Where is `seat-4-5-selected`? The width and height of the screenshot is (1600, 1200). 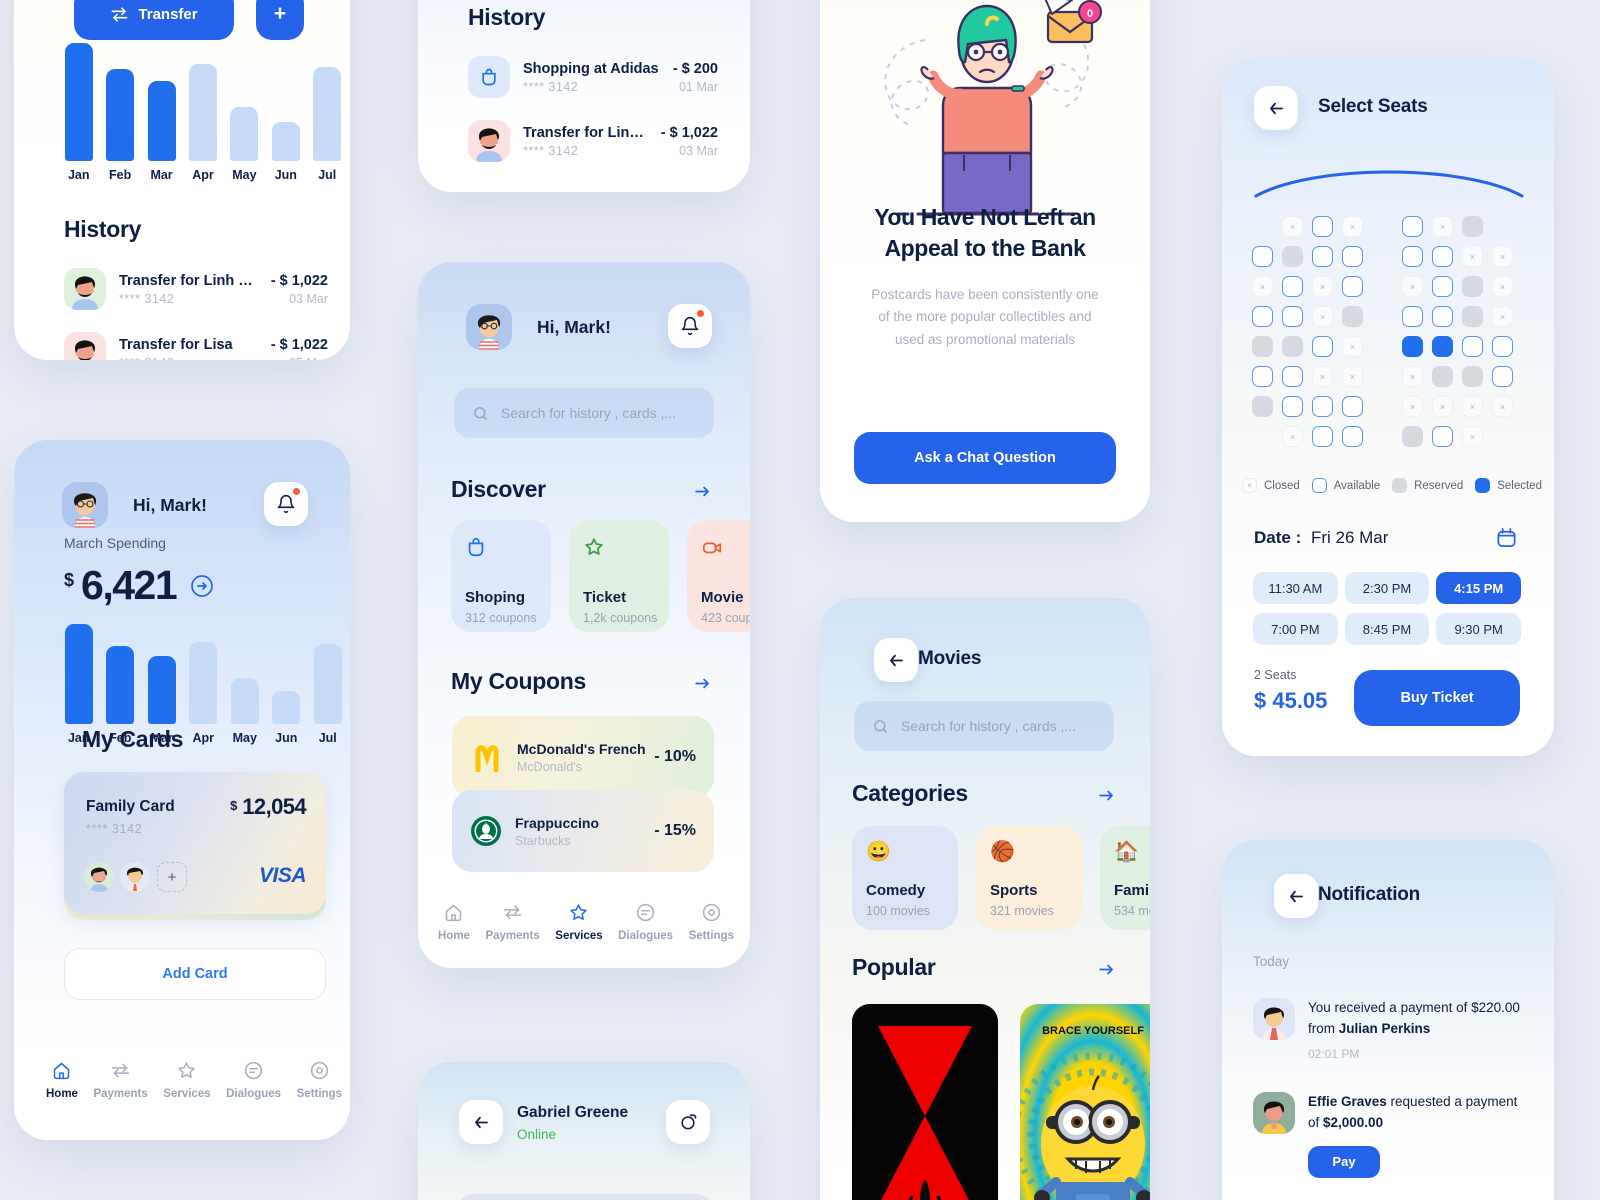 seat-4-5-selected is located at coordinates (1412, 346).